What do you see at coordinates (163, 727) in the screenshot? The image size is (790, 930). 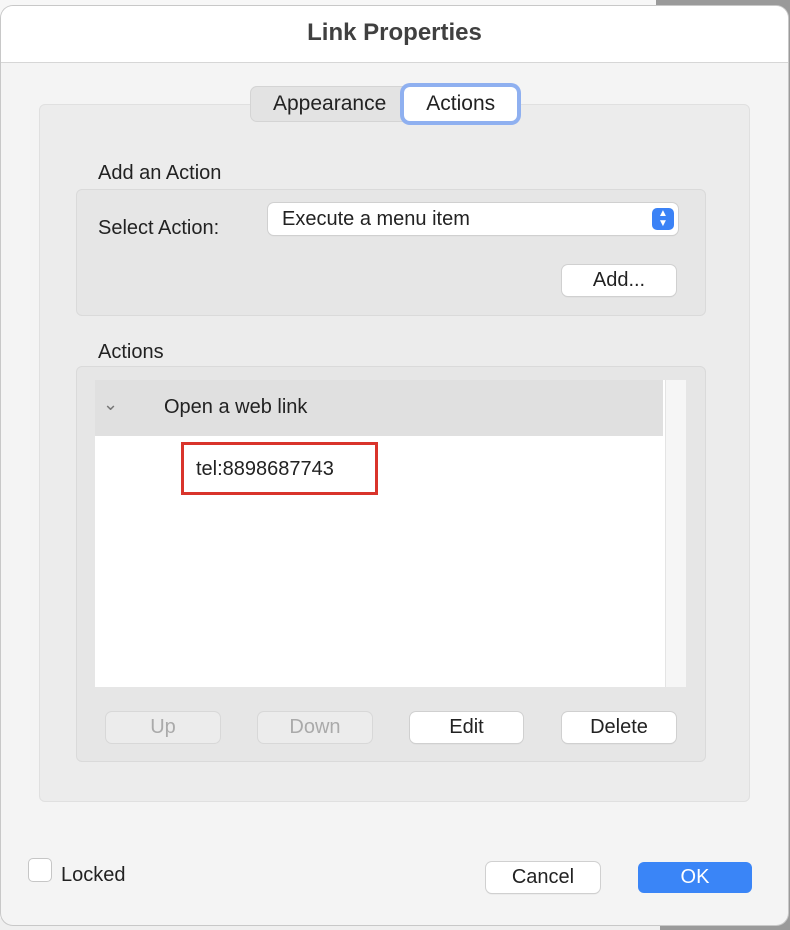 I see `up-button: Up` at bounding box center [163, 727].